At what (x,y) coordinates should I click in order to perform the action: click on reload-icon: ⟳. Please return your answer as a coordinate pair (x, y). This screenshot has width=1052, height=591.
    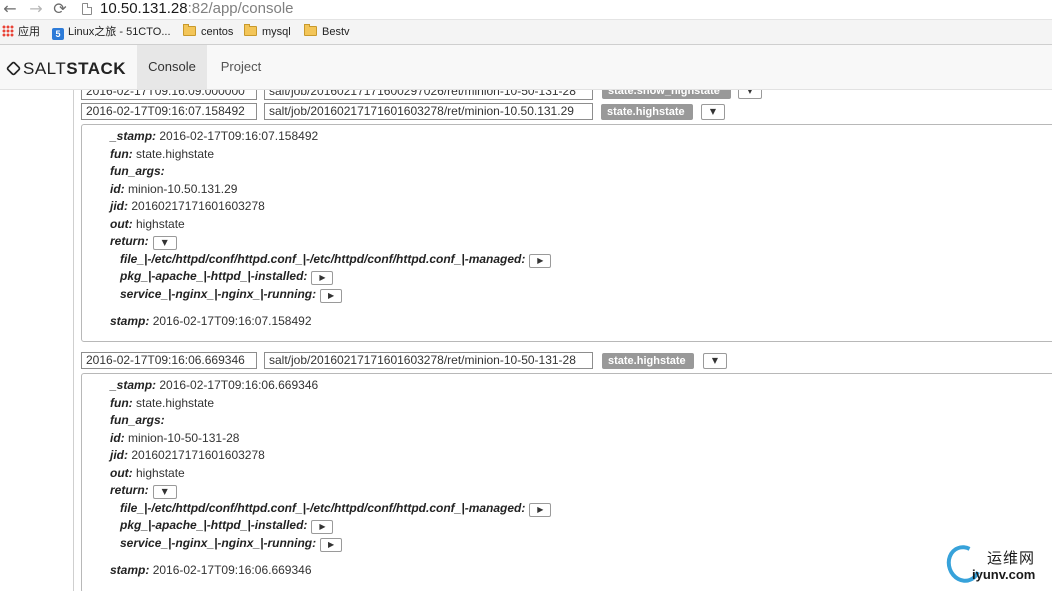
    Looking at the image, I should click on (60, 9).